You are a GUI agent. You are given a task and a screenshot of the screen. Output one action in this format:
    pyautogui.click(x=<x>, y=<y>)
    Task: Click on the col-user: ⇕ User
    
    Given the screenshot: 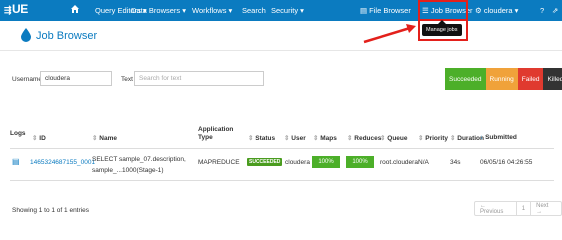 What is the action you would take?
    pyautogui.click(x=295, y=138)
    